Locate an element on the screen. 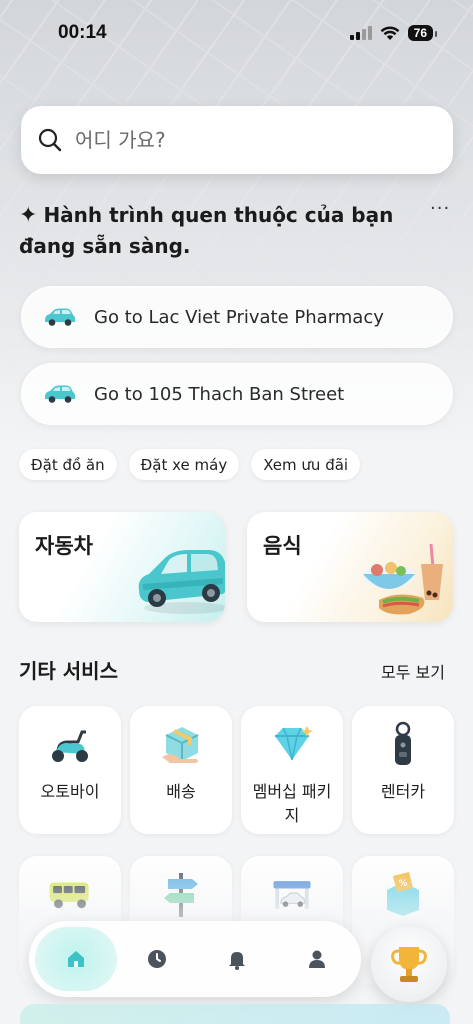  tab-account is located at coordinates (317, 959).